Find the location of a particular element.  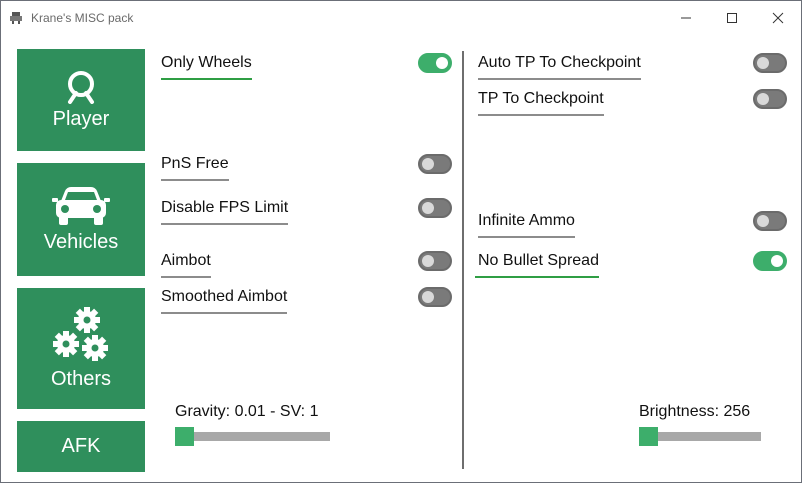

option-label-disable-fps-limit: Disable FPS Limit is located at coordinates (225, 212).